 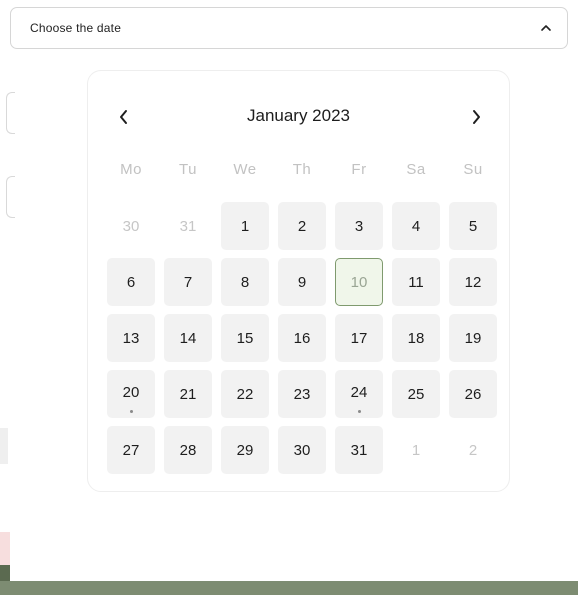 What do you see at coordinates (476, 117) in the screenshot?
I see `chevron-right-icon` at bounding box center [476, 117].